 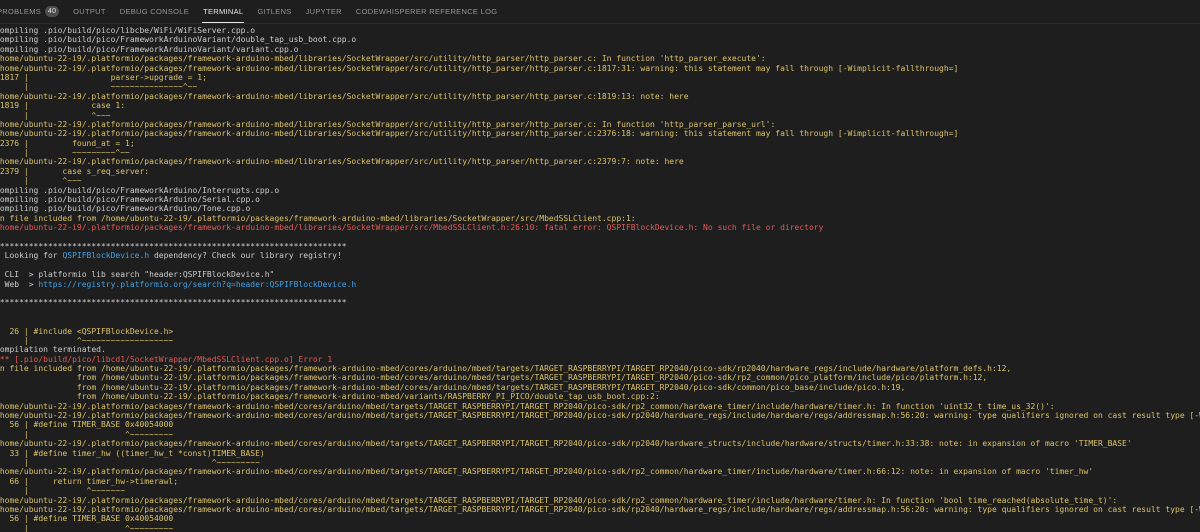 What do you see at coordinates (600, 105) in the screenshot?
I see `terminal-line: 1819 | case 1:` at bounding box center [600, 105].